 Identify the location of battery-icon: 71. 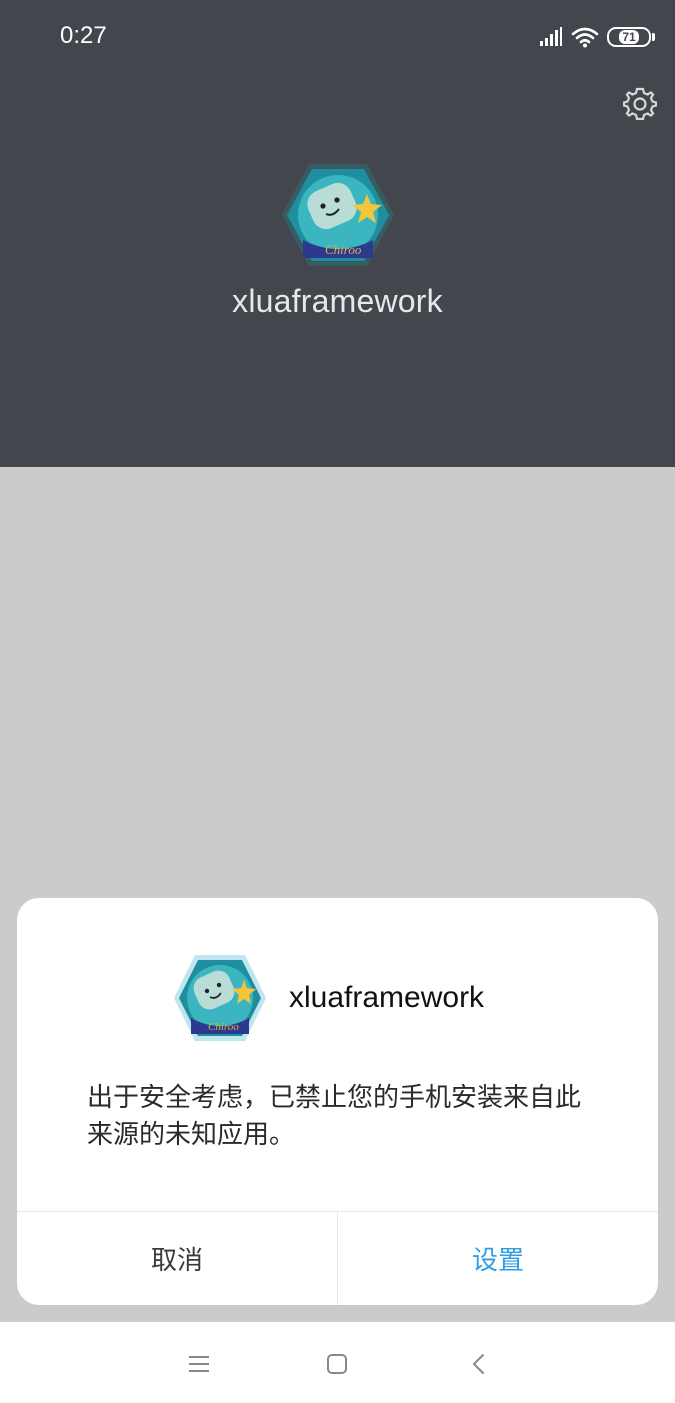
(631, 37).